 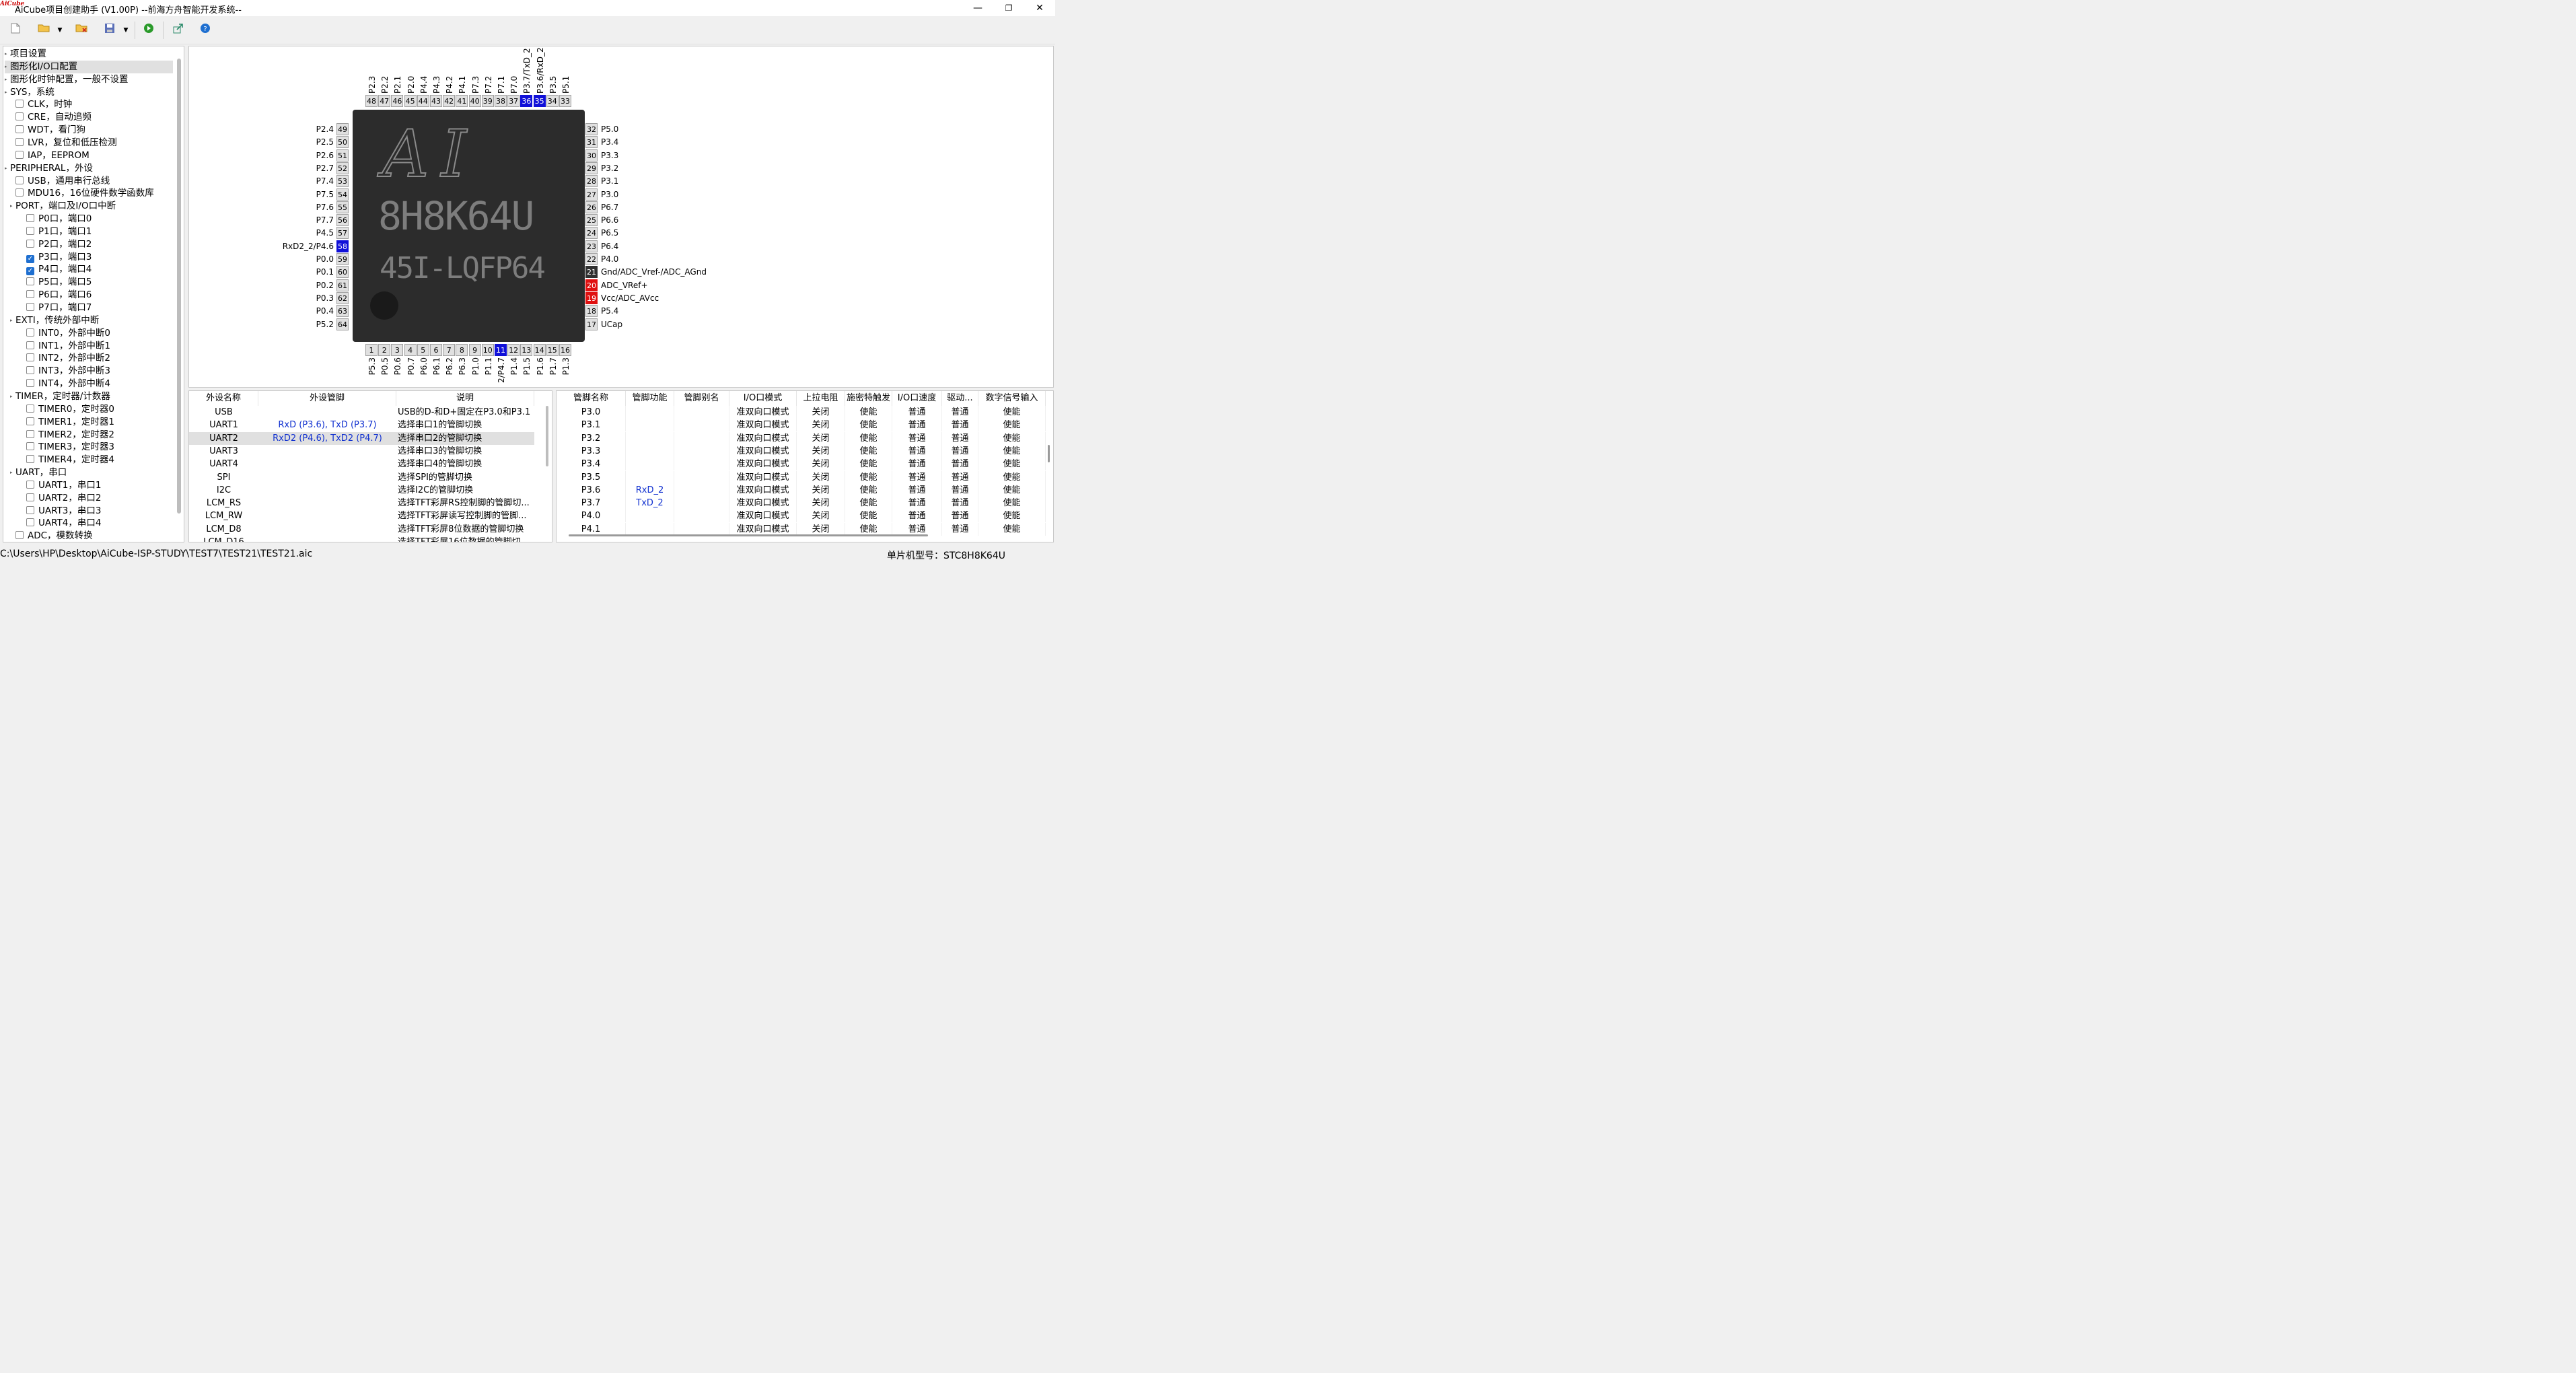 What do you see at coordinates (591, 398) in the screenshot?
I see `column-header: 管脚名称` at bounding box center [591, 398].